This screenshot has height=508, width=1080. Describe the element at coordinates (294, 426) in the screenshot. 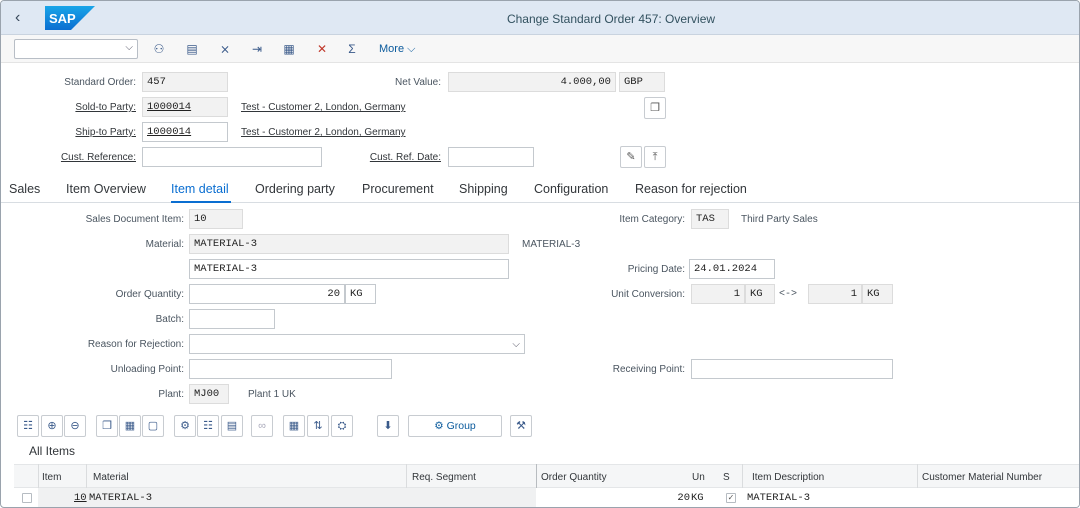

I see `table-settings-icon: ▦` at that location.